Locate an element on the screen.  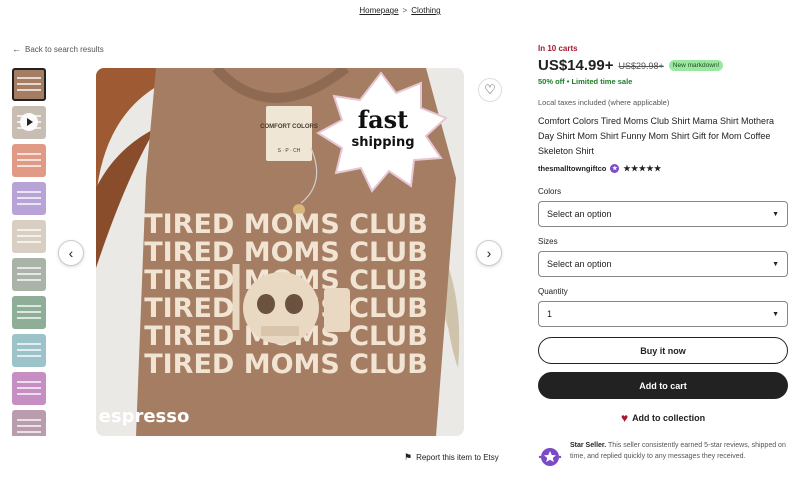
chevron-left-icon: ‹ is located at coordinates (71, 253).